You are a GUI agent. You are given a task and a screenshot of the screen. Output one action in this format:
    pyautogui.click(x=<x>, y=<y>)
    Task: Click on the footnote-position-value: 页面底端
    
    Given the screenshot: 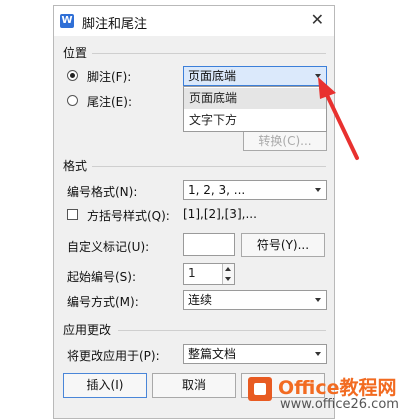 What is the action you would take?
    pyautogui.click(x=212, y=76)
    